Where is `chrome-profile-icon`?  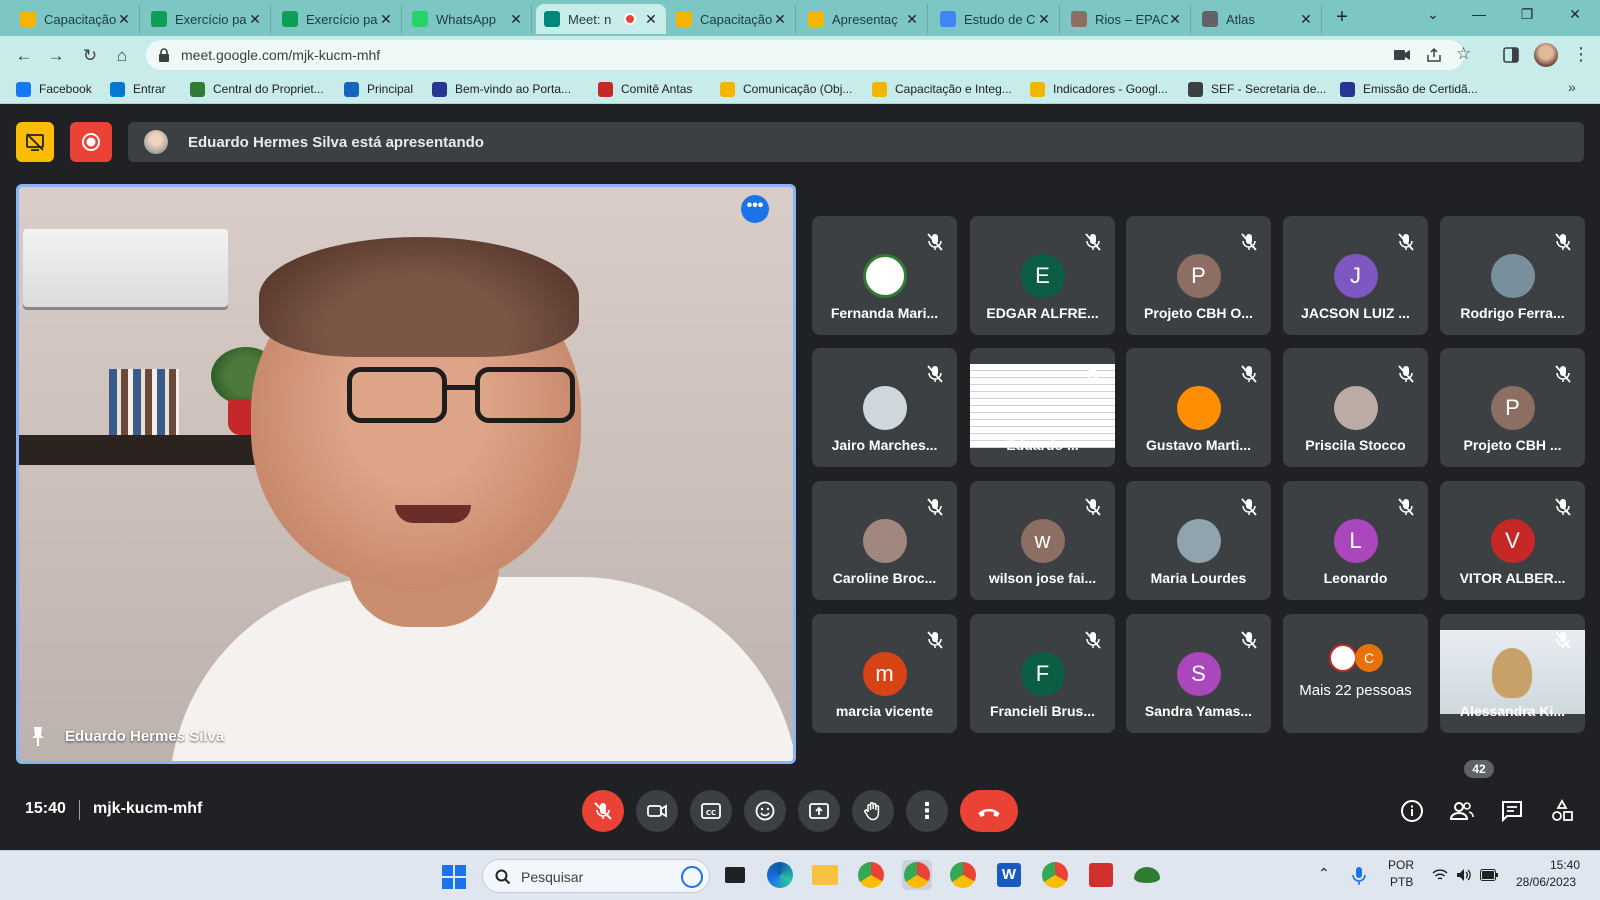
chrome-profile-icon is located at coordinates (963, 875).